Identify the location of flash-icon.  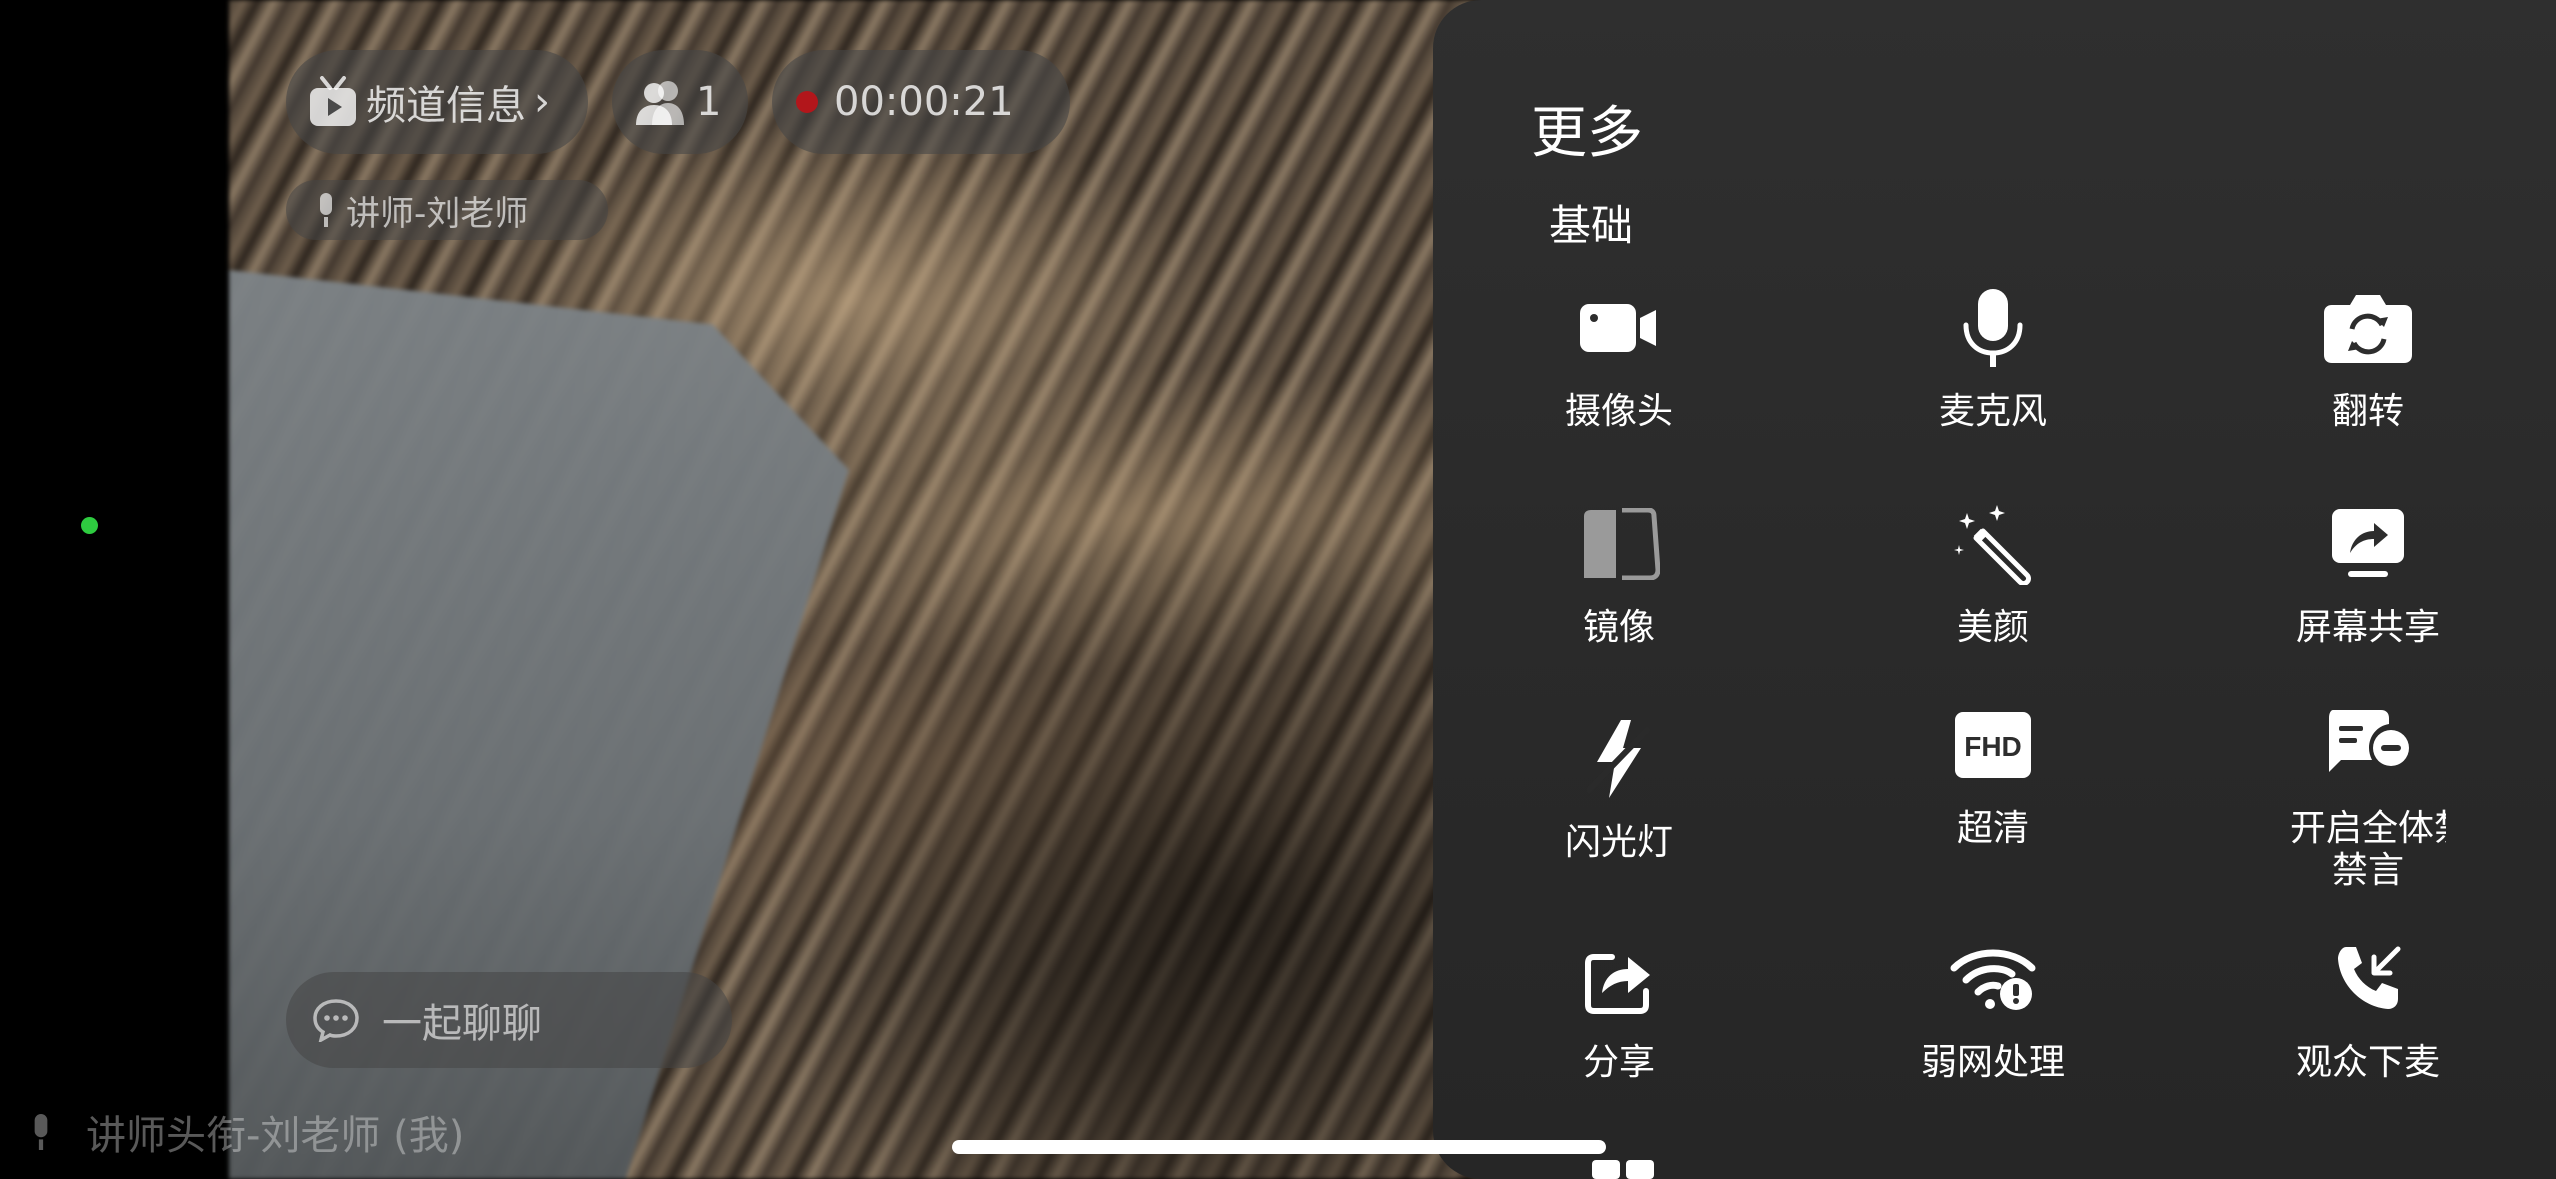
(1619, 759).